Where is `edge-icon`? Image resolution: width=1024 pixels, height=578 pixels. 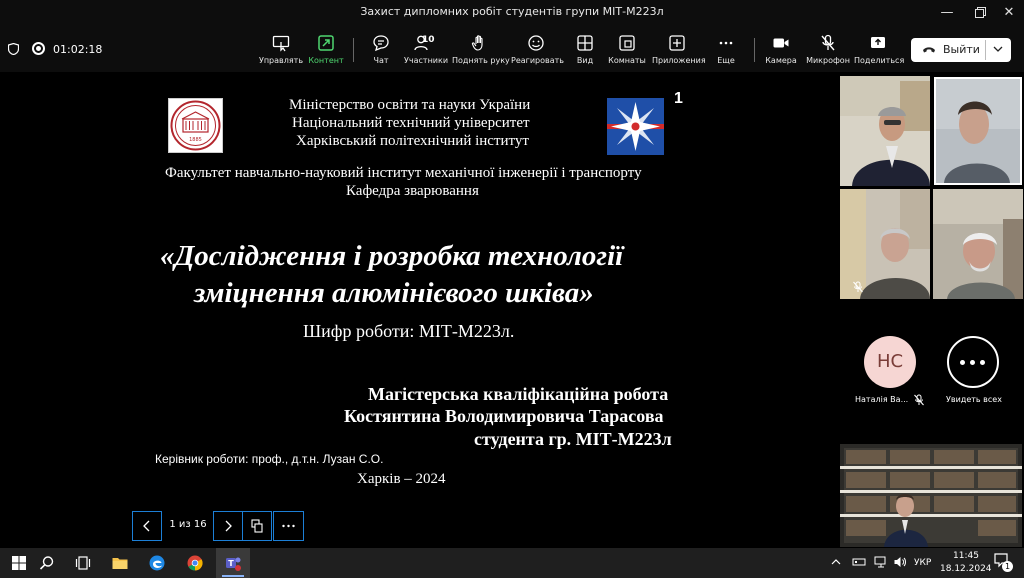
edge-icon is located at coordinates (157, 563).